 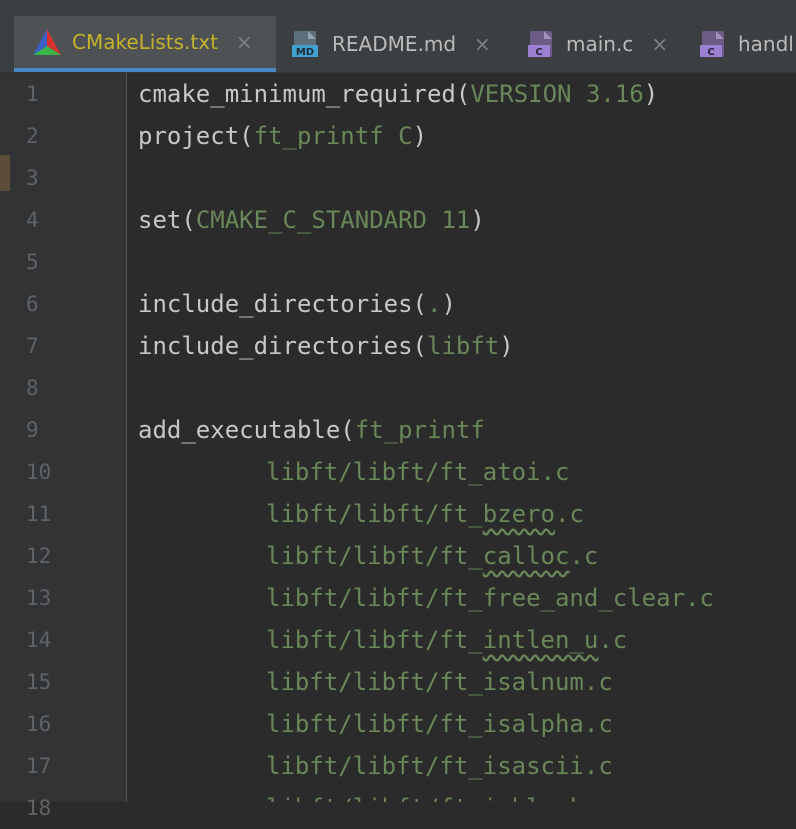 I want to click on code-line: set(CMAKE_C_STANDARD 11), so click(x=311, y=220).